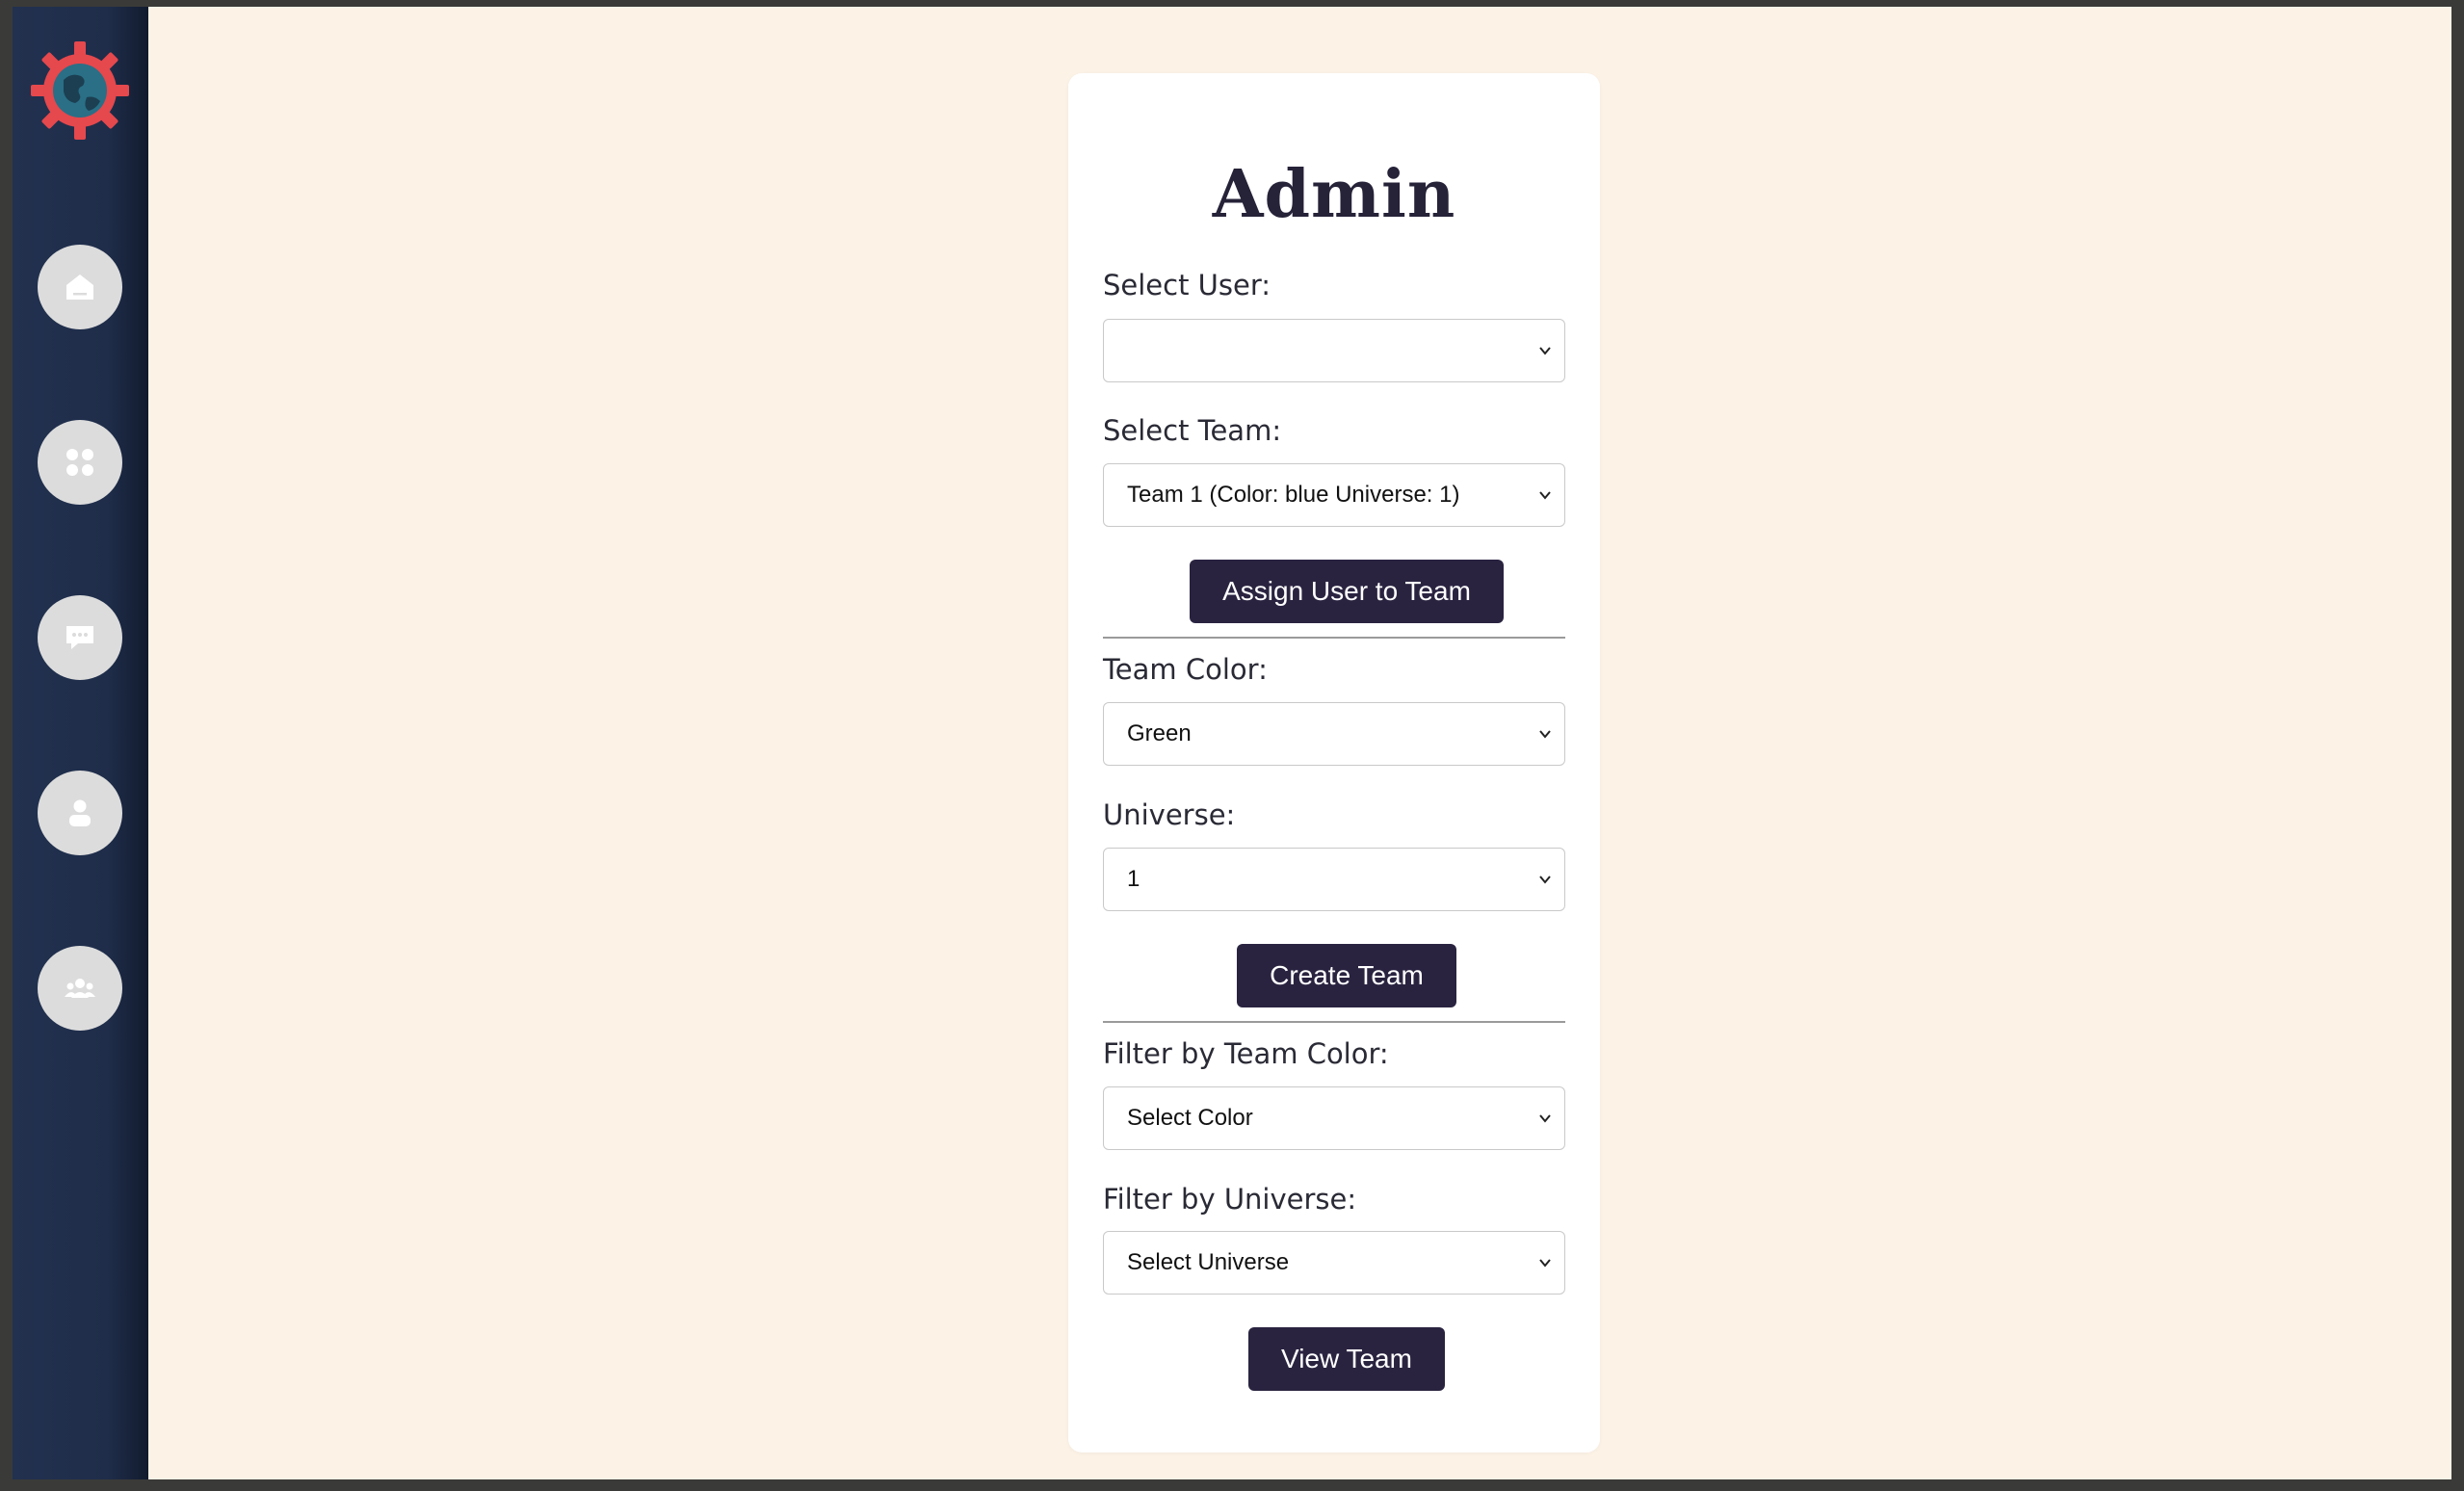 The height and width of the screenshot is (1491, 2464). I want to click on select-team-value: Team 1 (Color: blue Universe: 1), so click(1293, 495).